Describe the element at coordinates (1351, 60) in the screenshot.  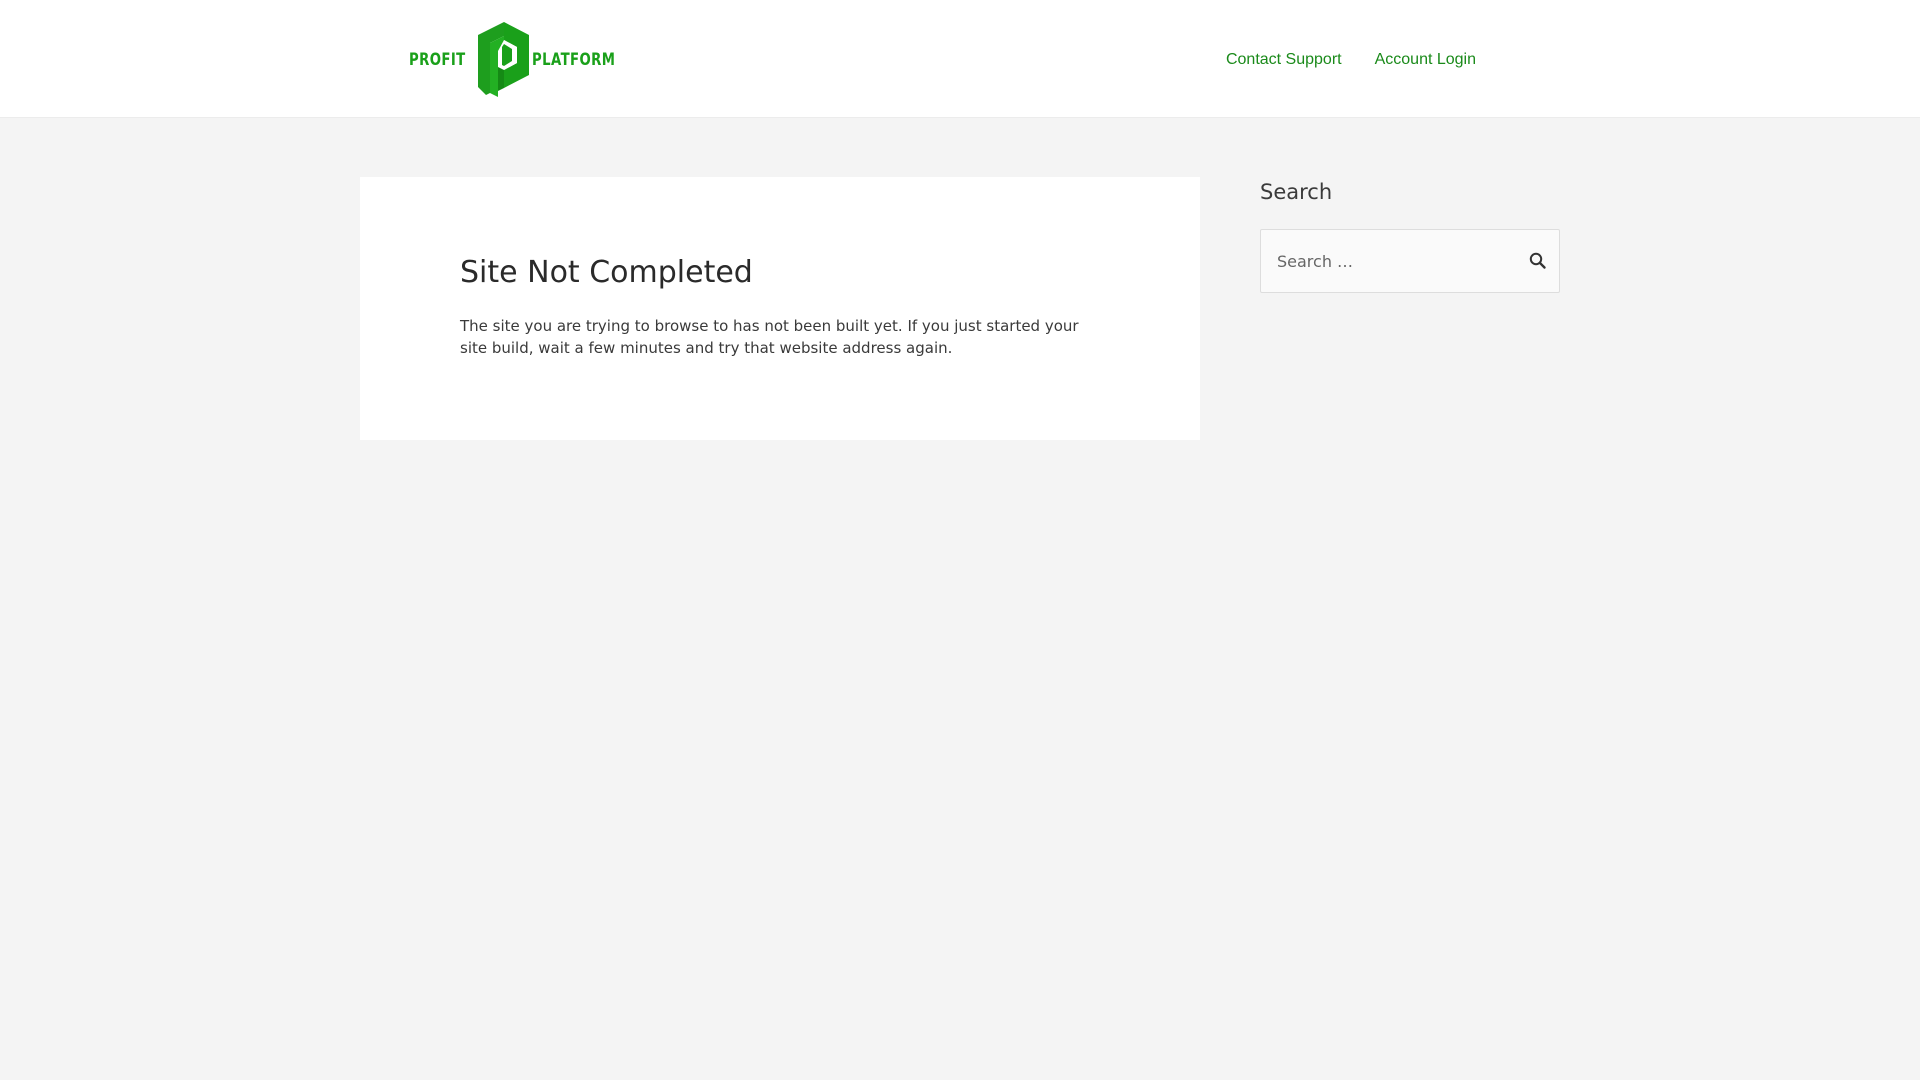
I see `header-nav: Contact Support Account Login` at that location.